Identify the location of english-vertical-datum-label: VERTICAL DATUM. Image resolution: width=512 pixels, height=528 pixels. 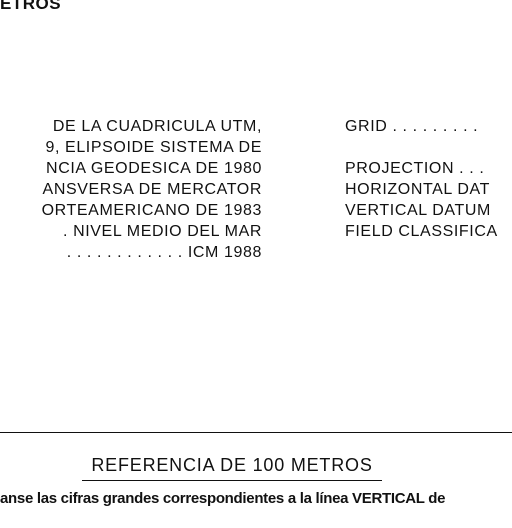
(418, 210).